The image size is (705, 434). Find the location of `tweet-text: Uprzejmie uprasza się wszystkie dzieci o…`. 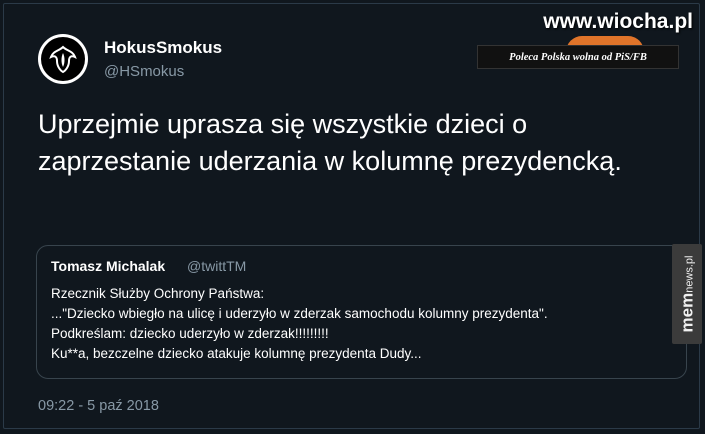

tweet-text: Uprzejmie uprasza się wszystkie dzieci o… is located at coordinates (330, 142).